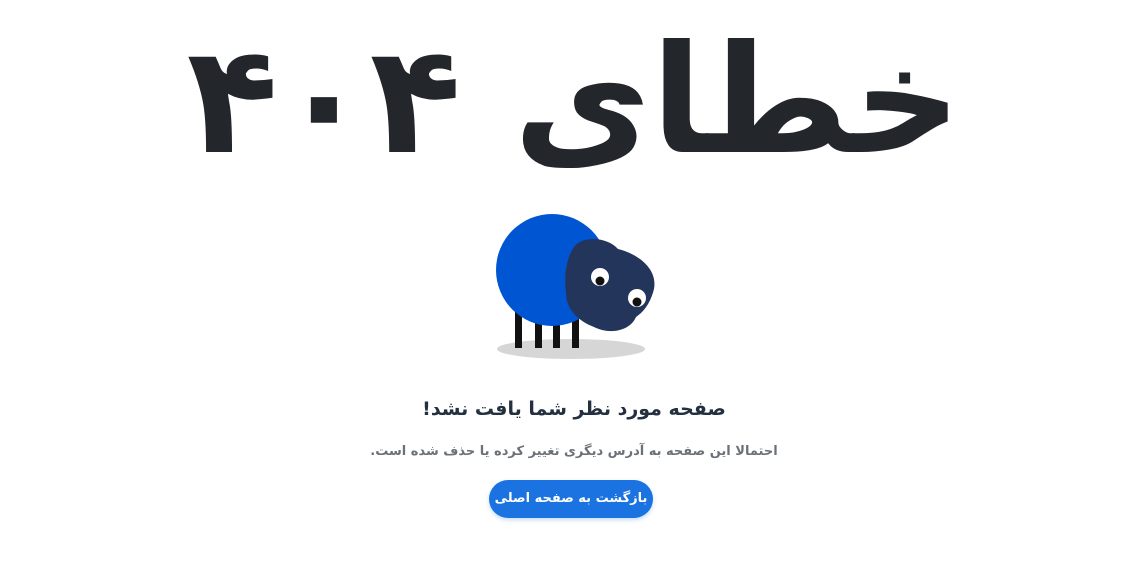  I want to click on back-to-home-button: بازگشت به صفحه اصلی, so click(571, 499).